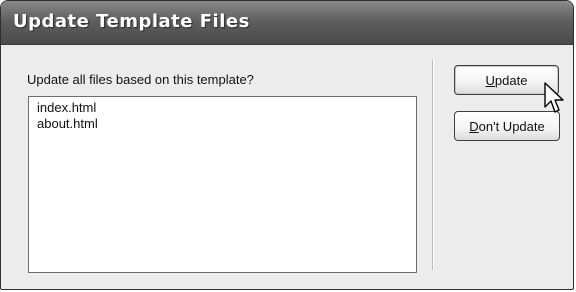 Image resolution: width=576 pixels, height=292 pixels. Describe the element at coordinates (474, 126) in the screenshot. I see `dont-update-mnemonic: D` at that location.